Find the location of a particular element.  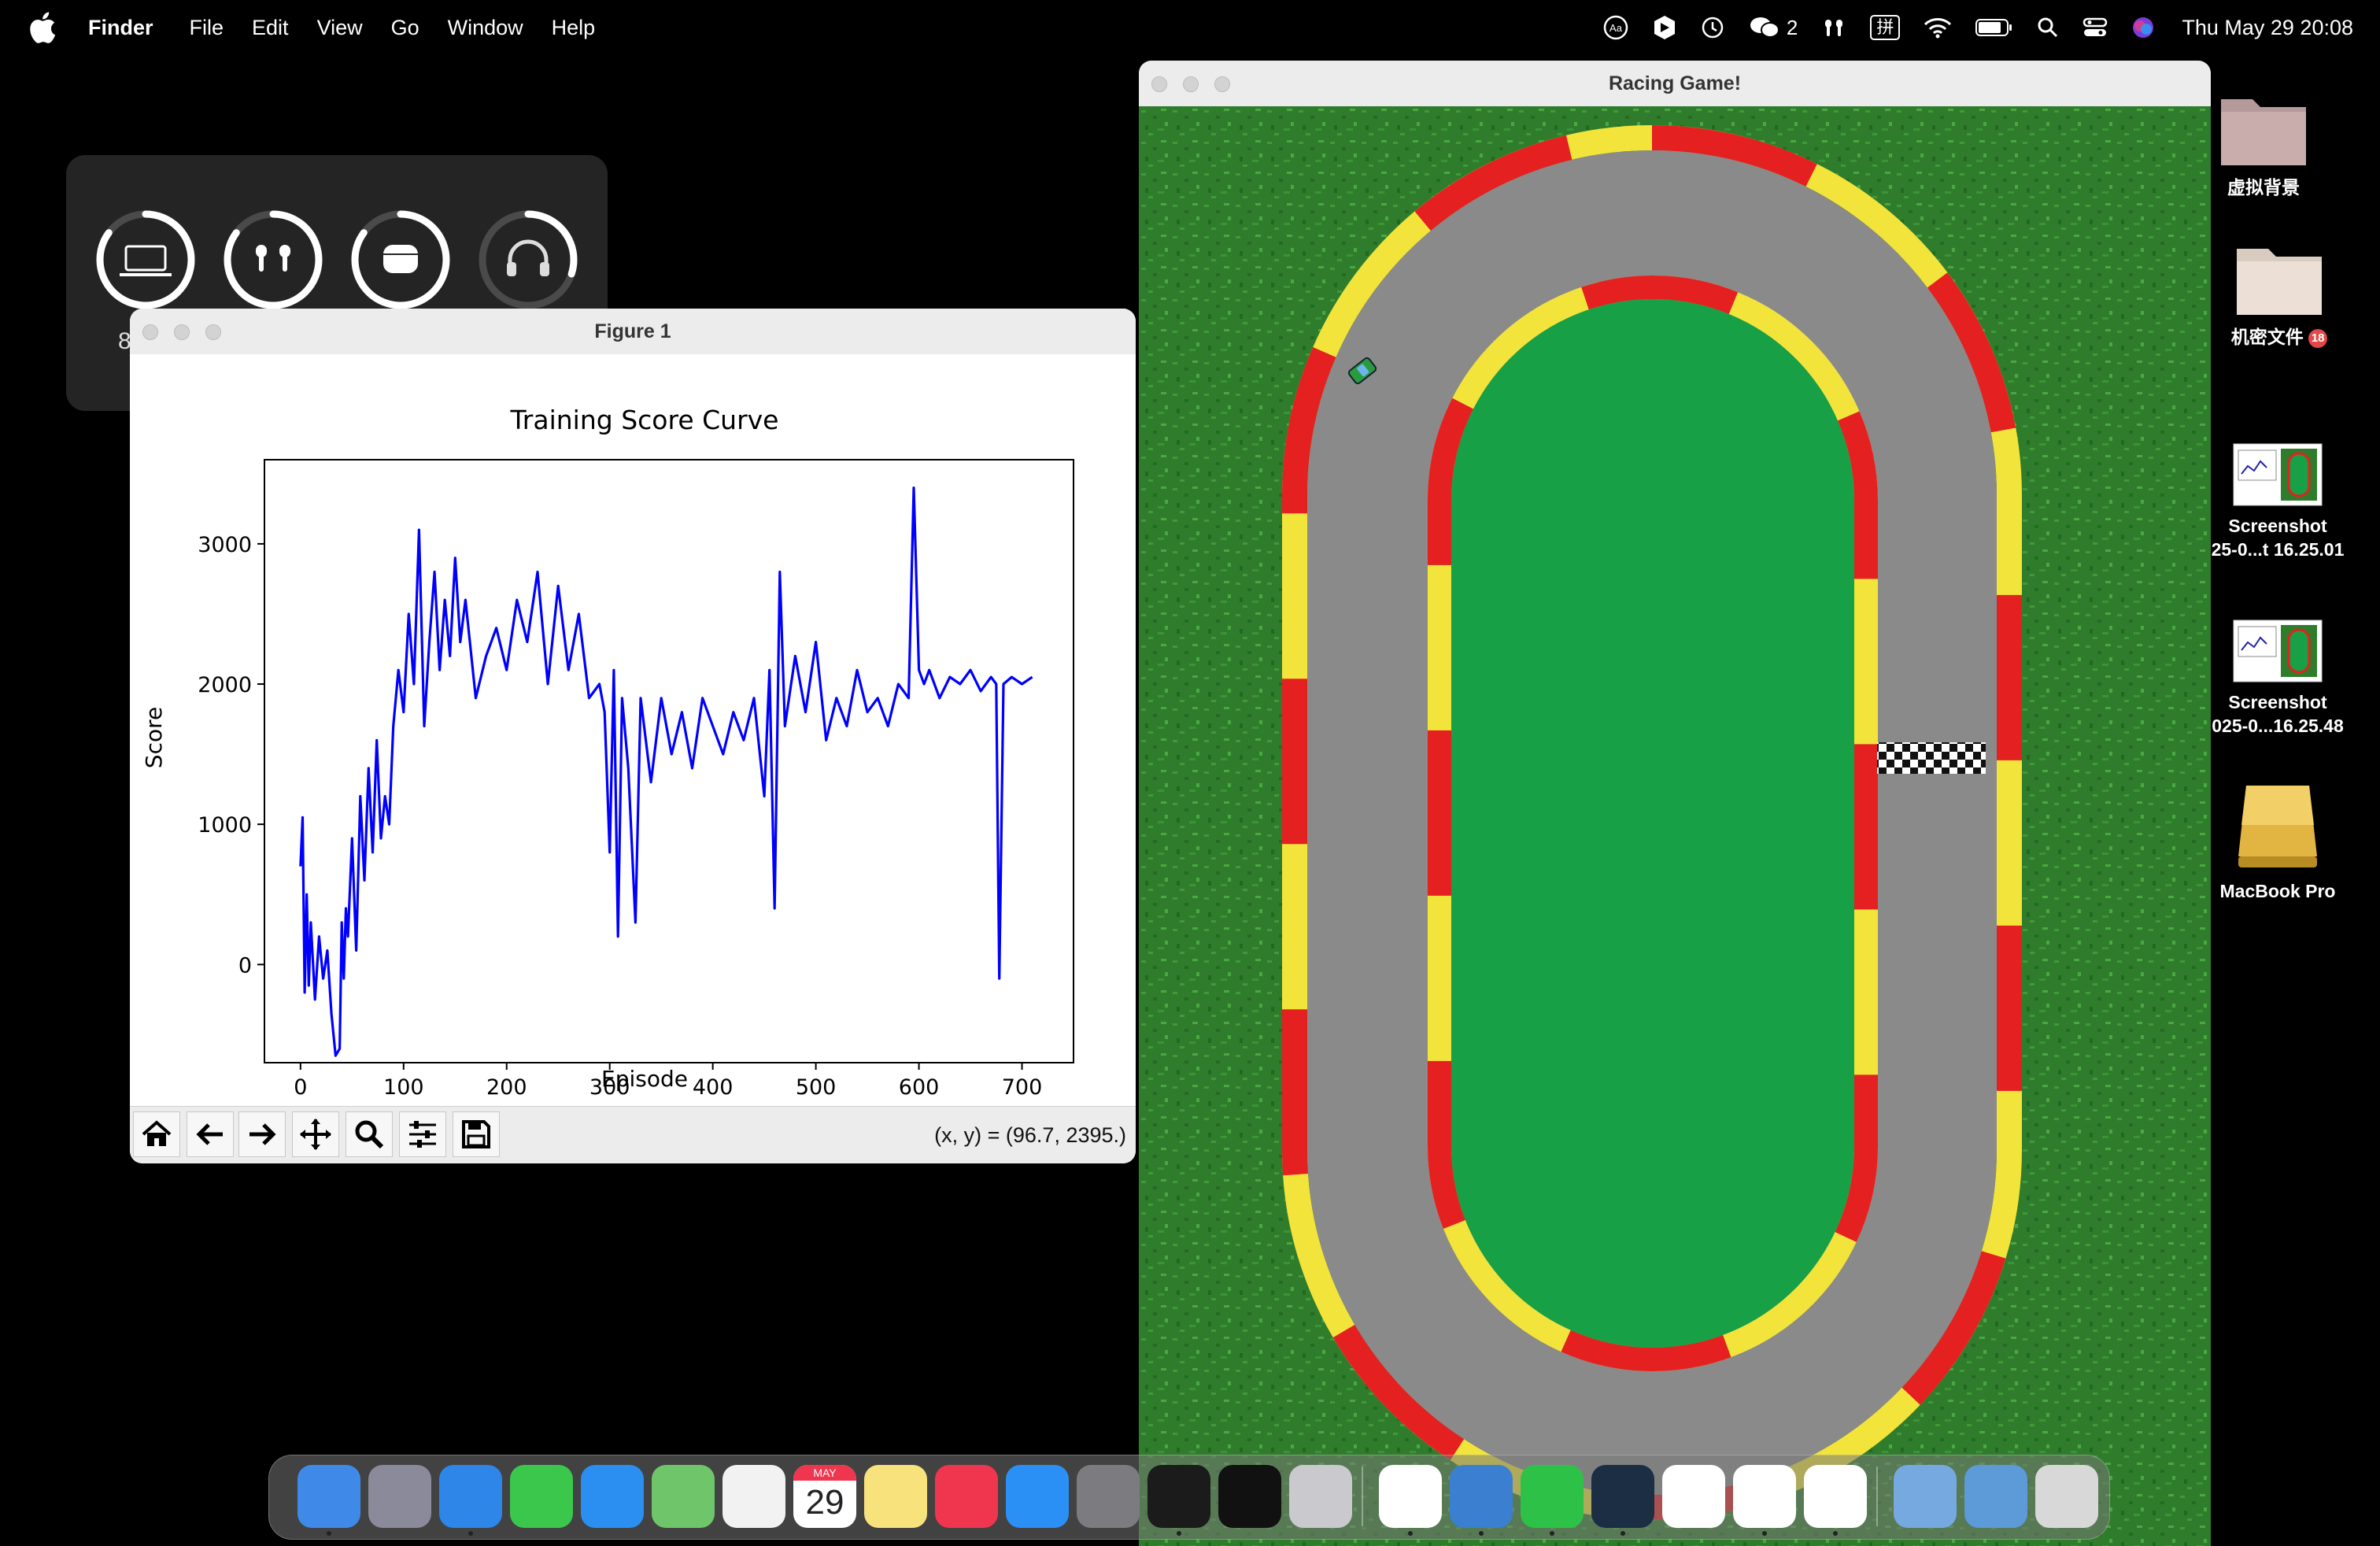

menu-edit: Edit is located at coordinates (270, 28).